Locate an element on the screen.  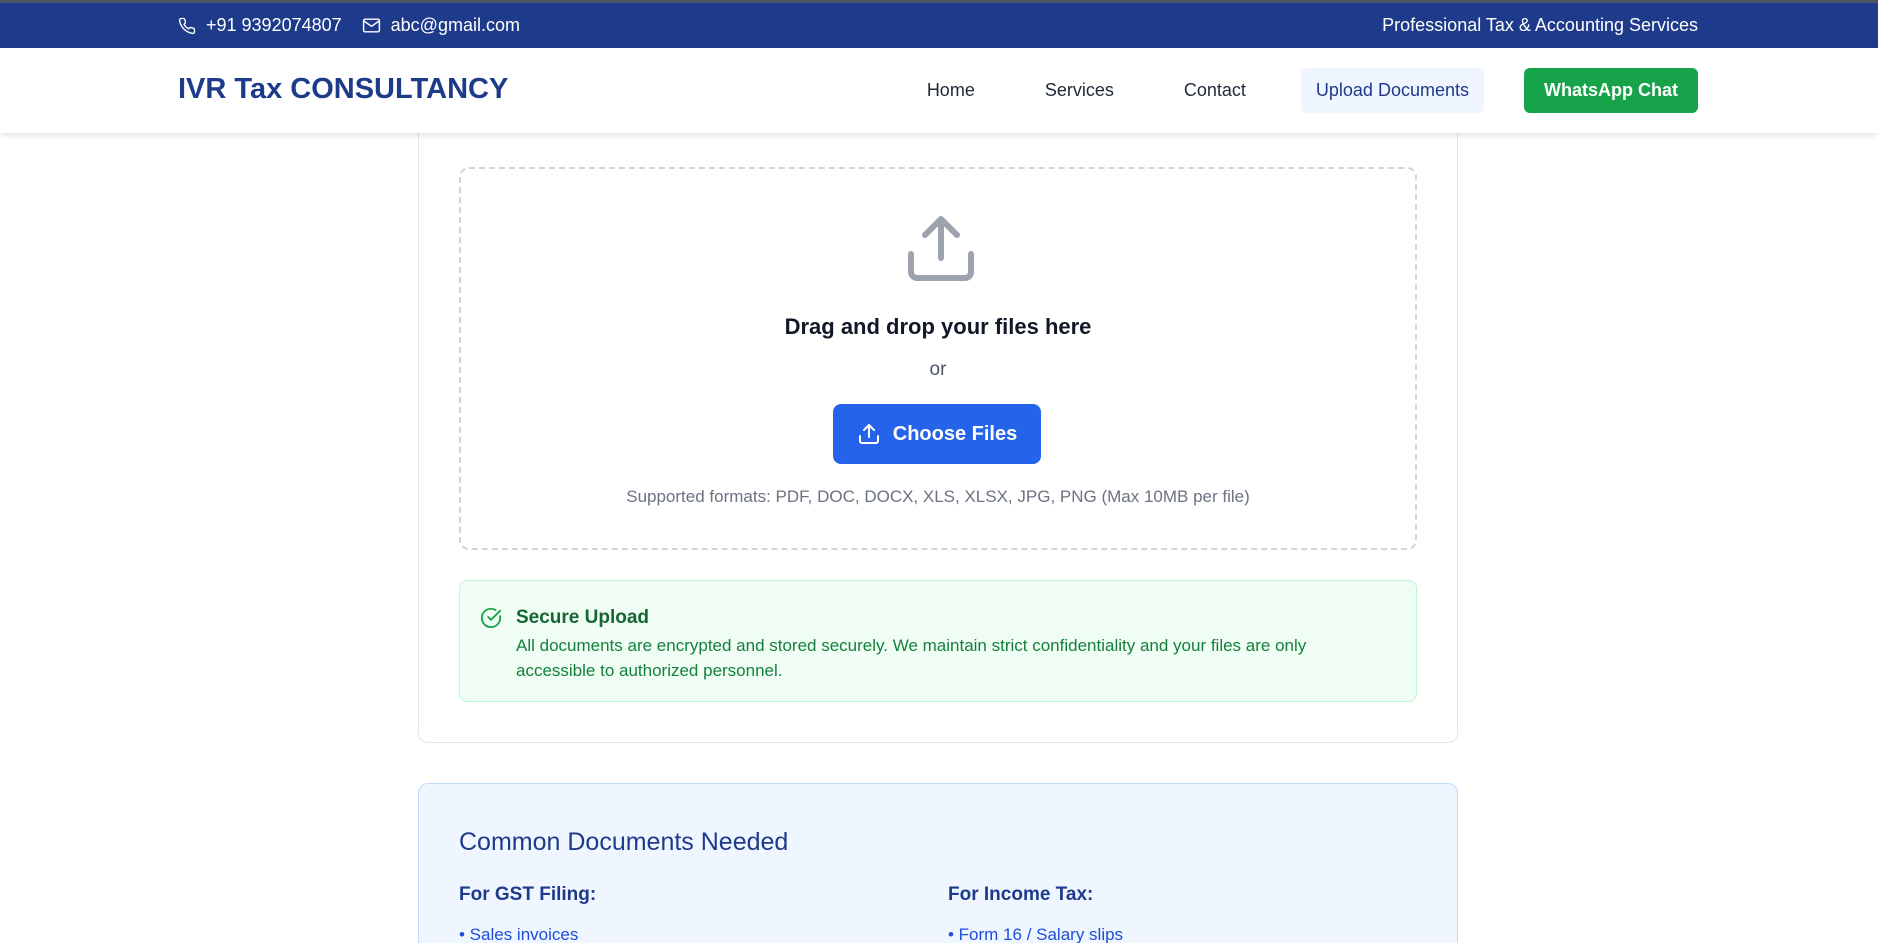
choose-files-button: Choose Files is located at coordinates (937, 434).